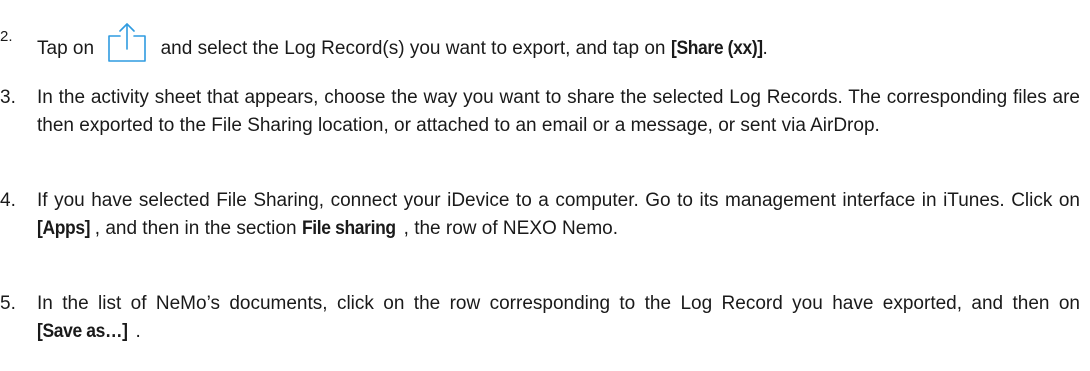 The image size is (1090, 371). I want to click on share-button-reference: [Share (xx)], so click(716, 48).